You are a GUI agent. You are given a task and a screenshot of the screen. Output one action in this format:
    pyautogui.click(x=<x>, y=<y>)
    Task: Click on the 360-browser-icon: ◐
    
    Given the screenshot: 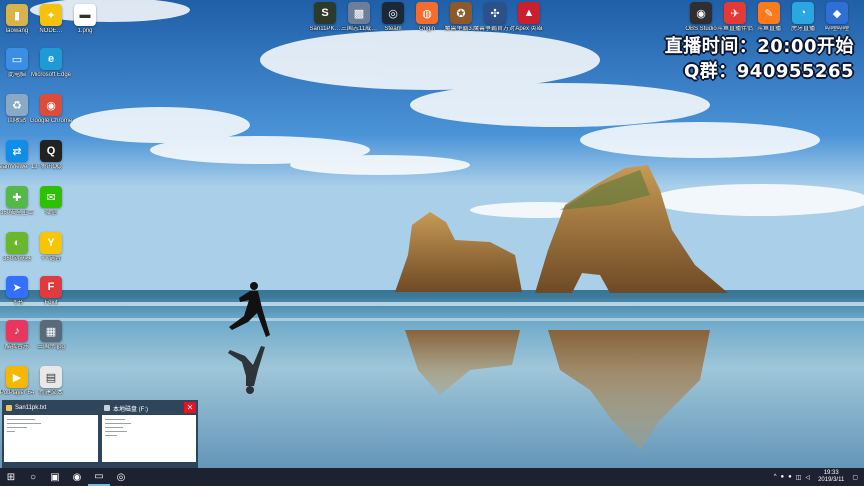 What is the action you would take?
    pyautogui.click(x=17, y=243)
    